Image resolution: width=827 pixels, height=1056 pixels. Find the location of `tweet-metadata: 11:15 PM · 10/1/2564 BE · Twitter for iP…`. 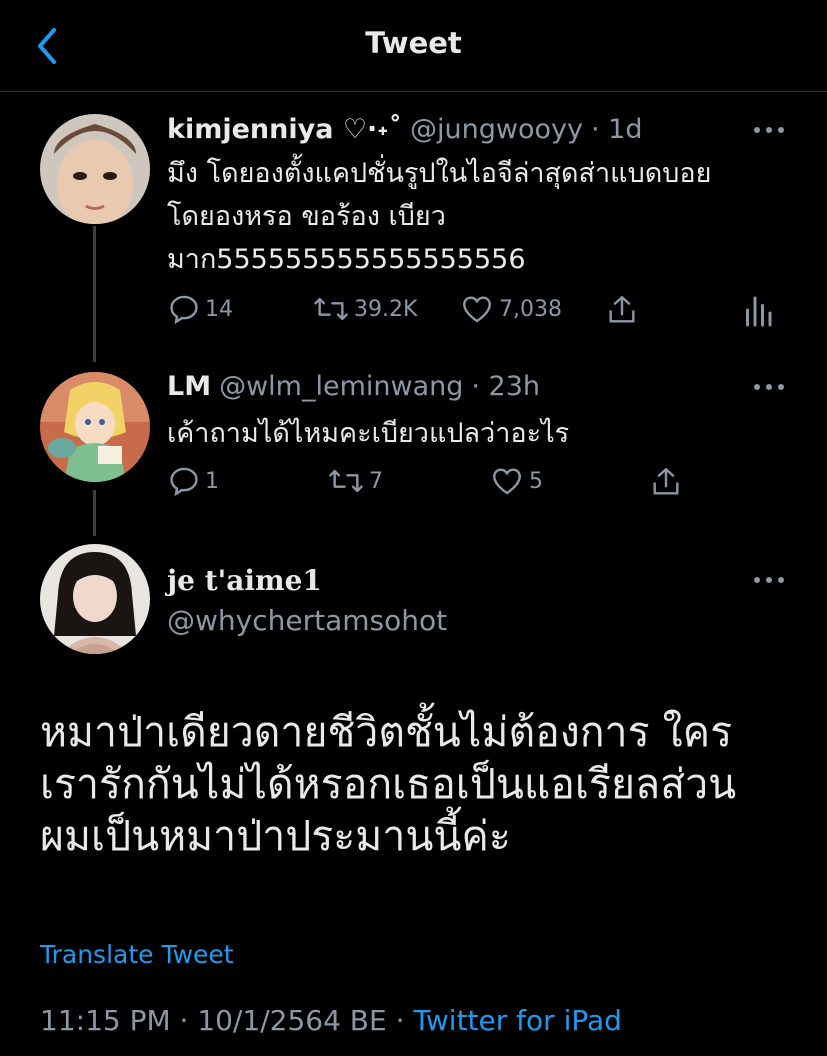

tweet-metadata: 11:15 PM · 10/1/2564 BE · Twitter for iP… is located at coordinates (331, 1020).